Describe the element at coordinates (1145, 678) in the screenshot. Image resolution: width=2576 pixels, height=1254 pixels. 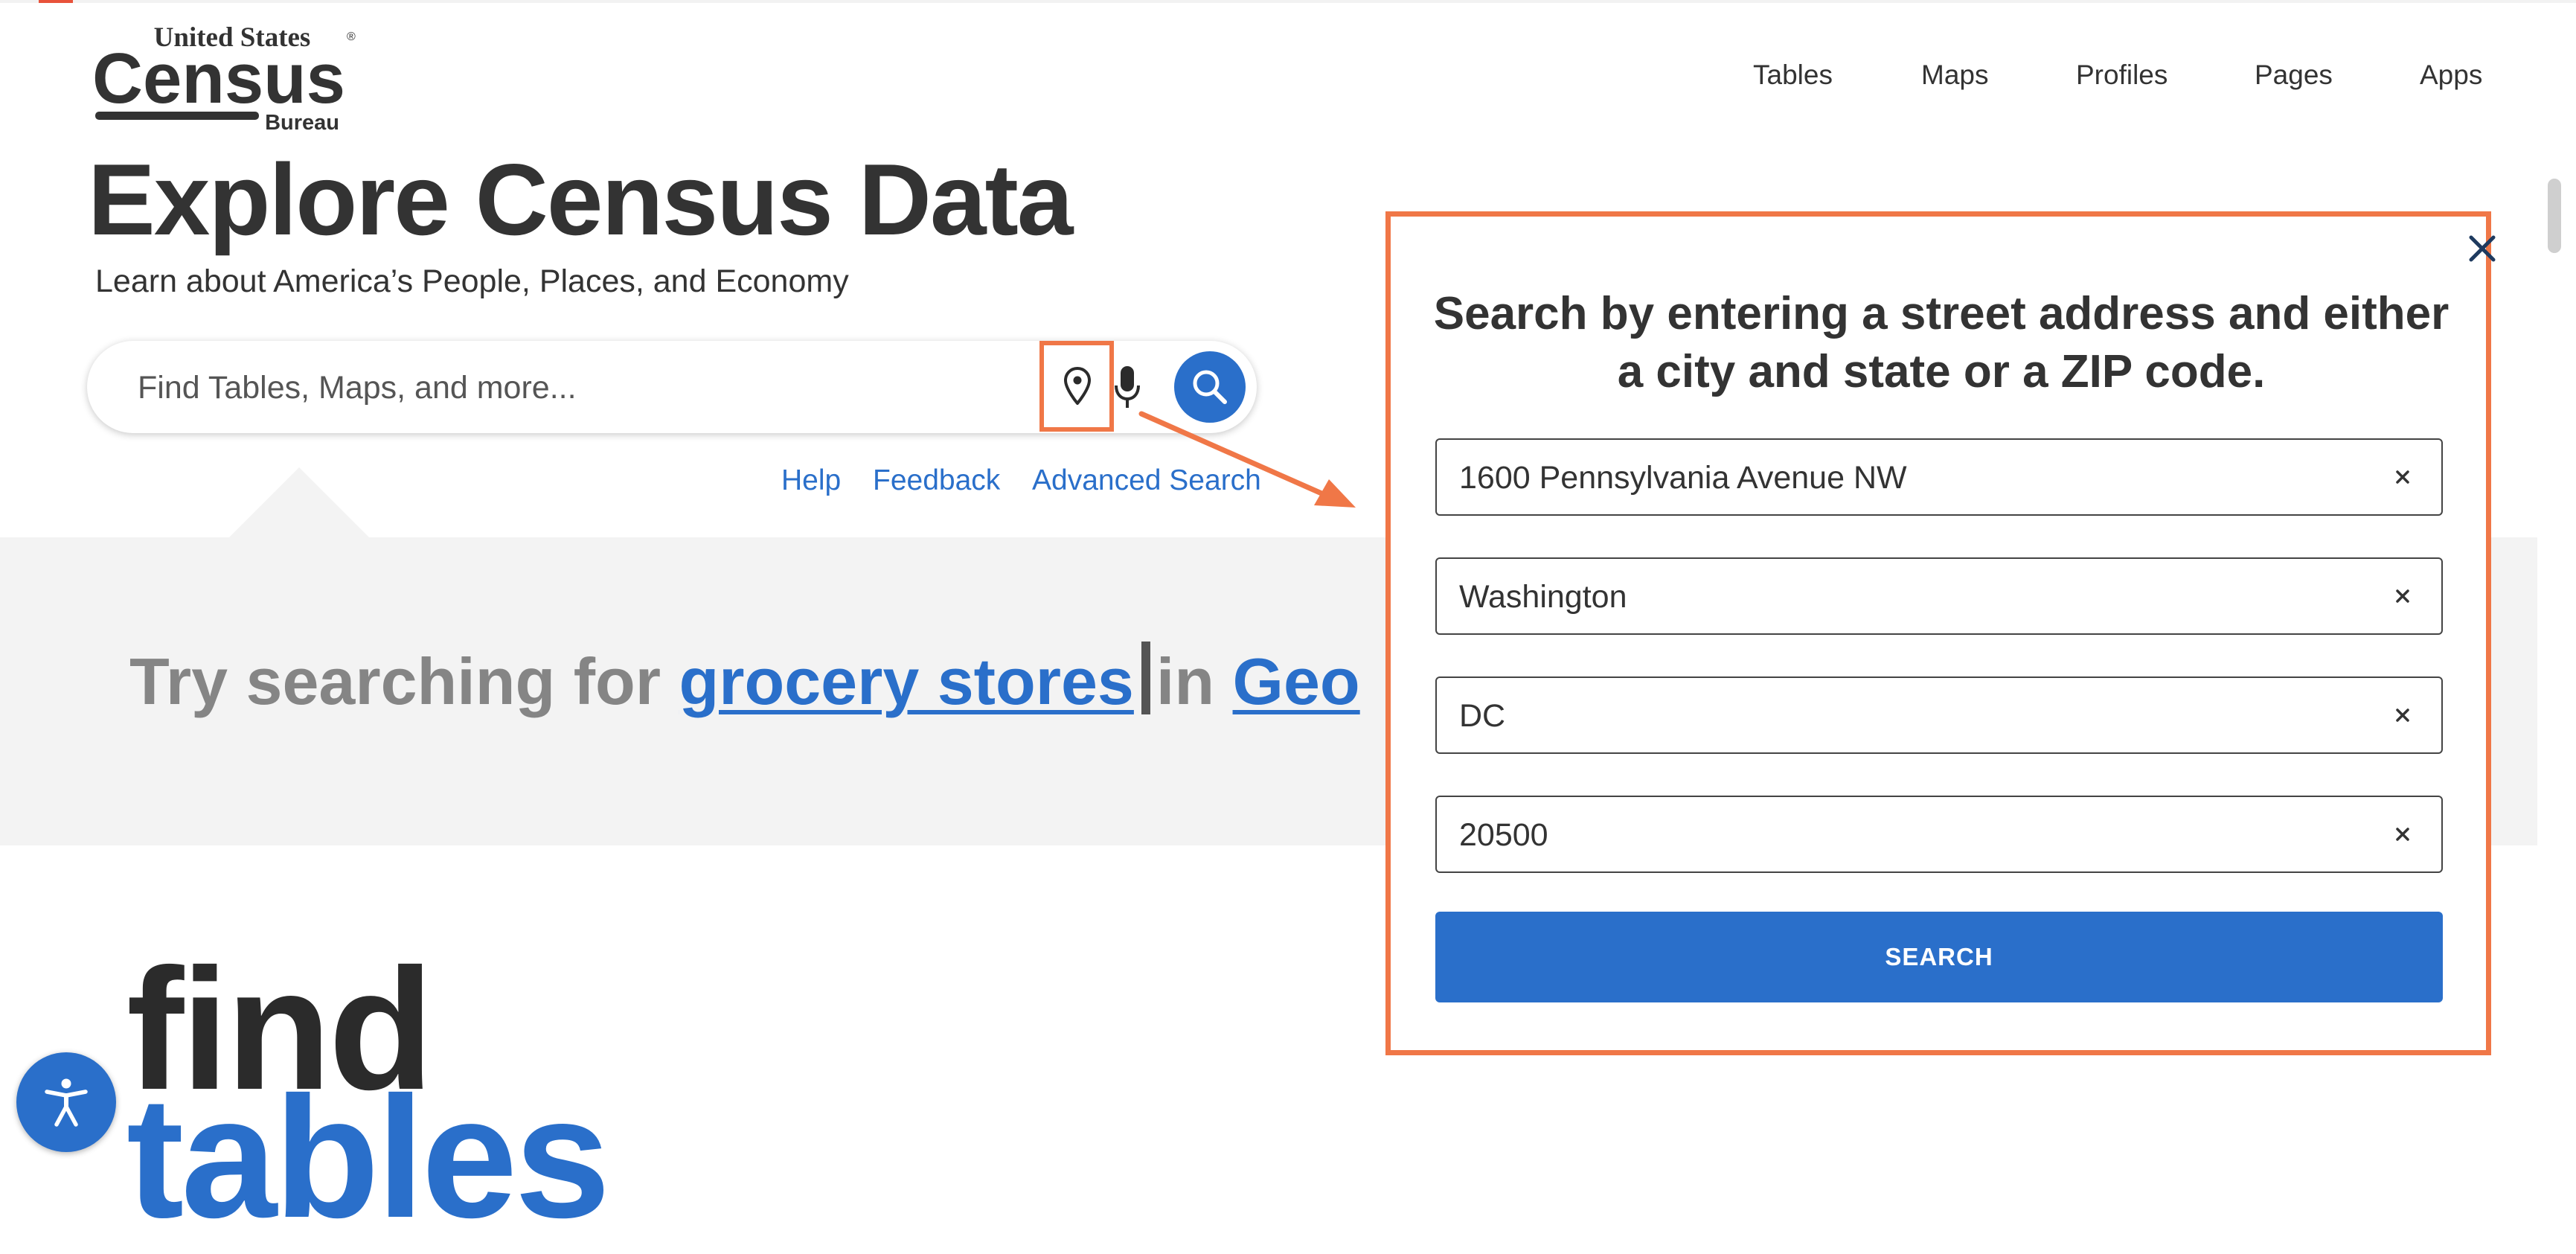
I see `typing-cursor` at that location.